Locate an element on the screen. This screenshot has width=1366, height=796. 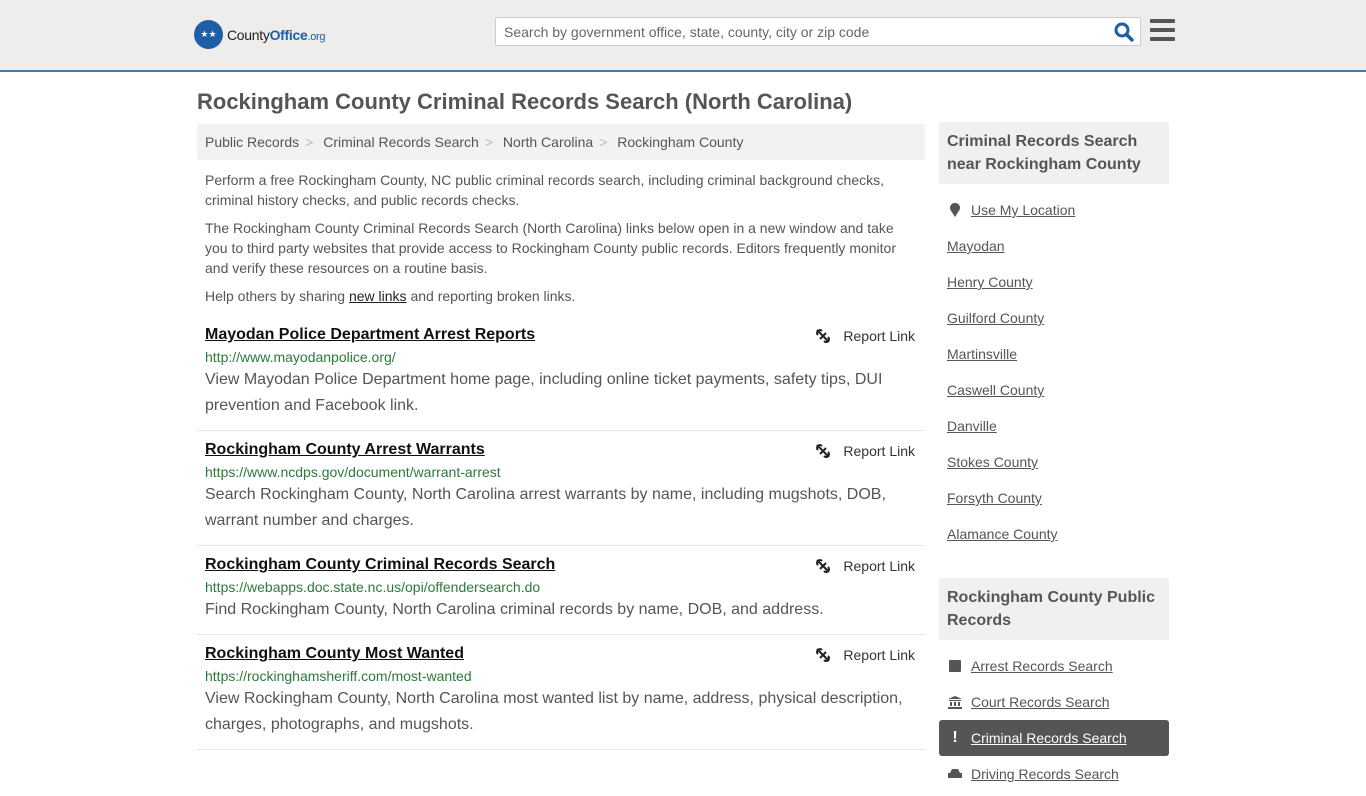
logo-text: CountyOffice.org is located at coordinates (276, 34).